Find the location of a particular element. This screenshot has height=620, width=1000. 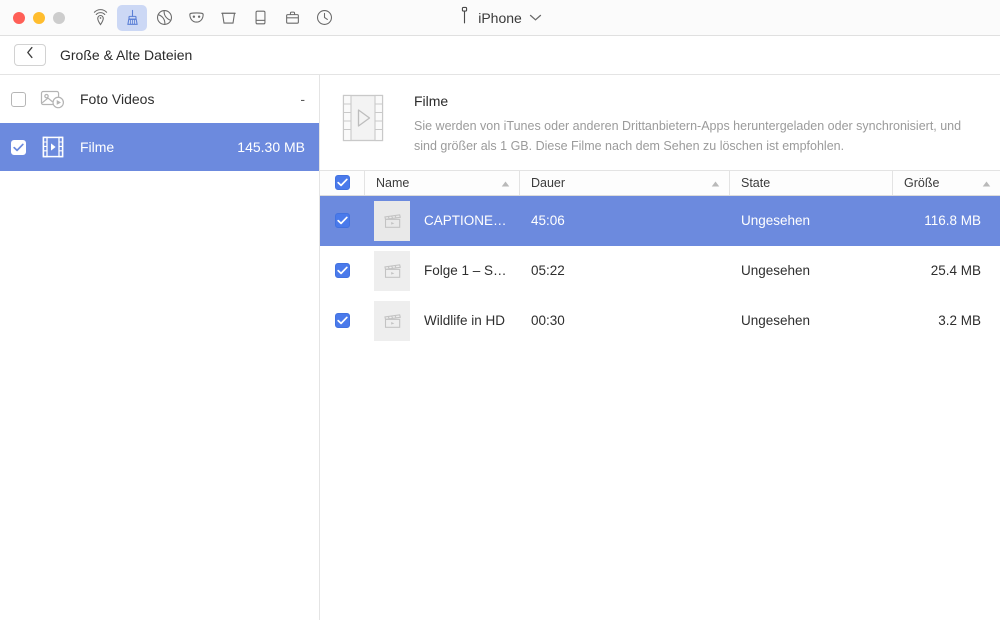

sidebar-checkbox-filme is located at coordinates (18, 147).